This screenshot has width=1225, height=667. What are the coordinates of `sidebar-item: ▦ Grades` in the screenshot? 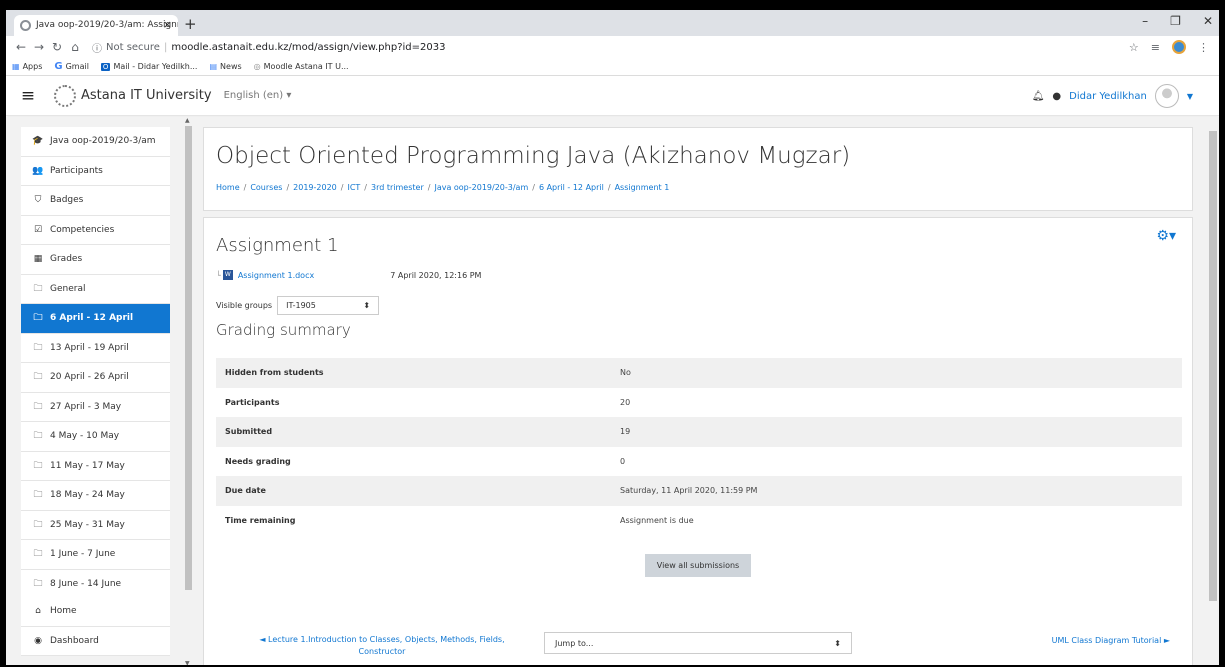 It's located at (95, 260).